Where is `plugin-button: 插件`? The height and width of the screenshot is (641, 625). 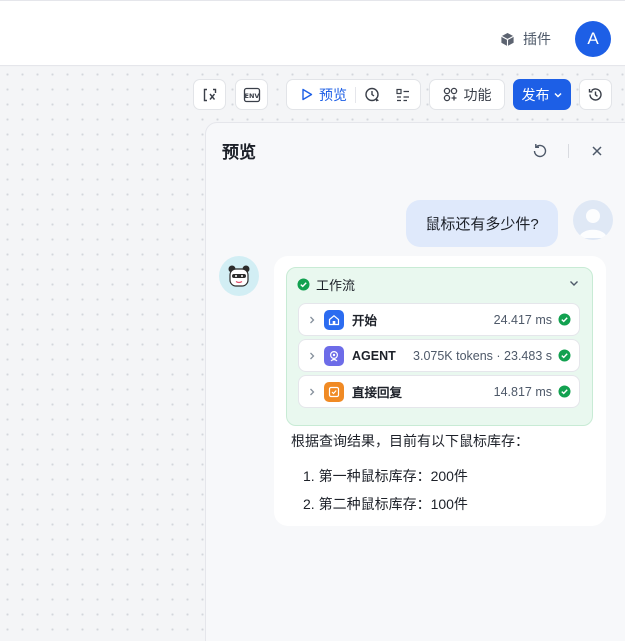
plugin-button: 插件 is located at coordinates (525, 39).